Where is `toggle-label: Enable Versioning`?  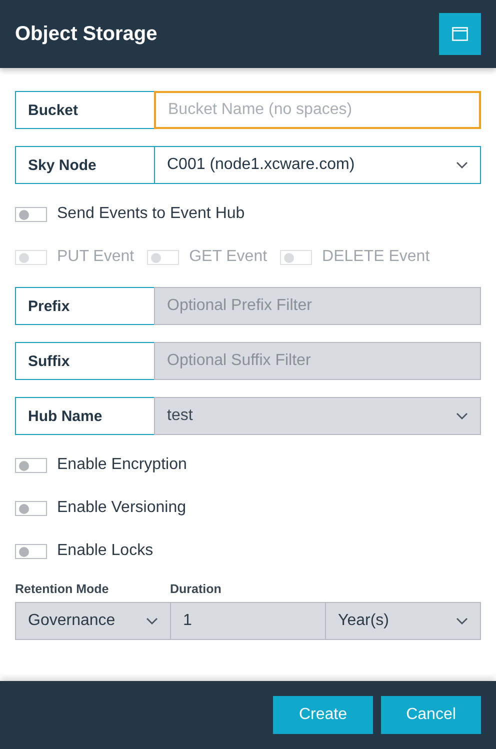
toggle-label: Enable Versioning is located at coordinates (121, 508).